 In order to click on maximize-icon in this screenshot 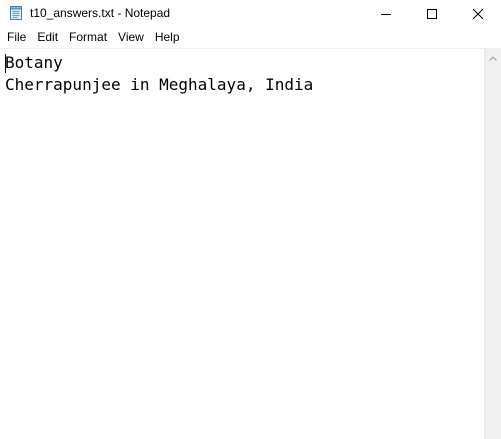, I will do `click(432, 13)`.